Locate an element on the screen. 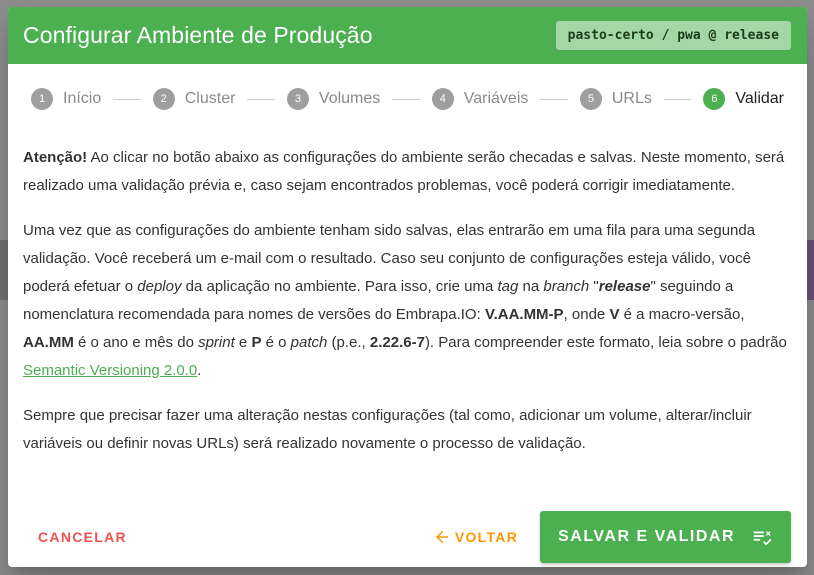 This screenshot has width=814, height=575. step-label: Início is located at coordinates (82, 98).